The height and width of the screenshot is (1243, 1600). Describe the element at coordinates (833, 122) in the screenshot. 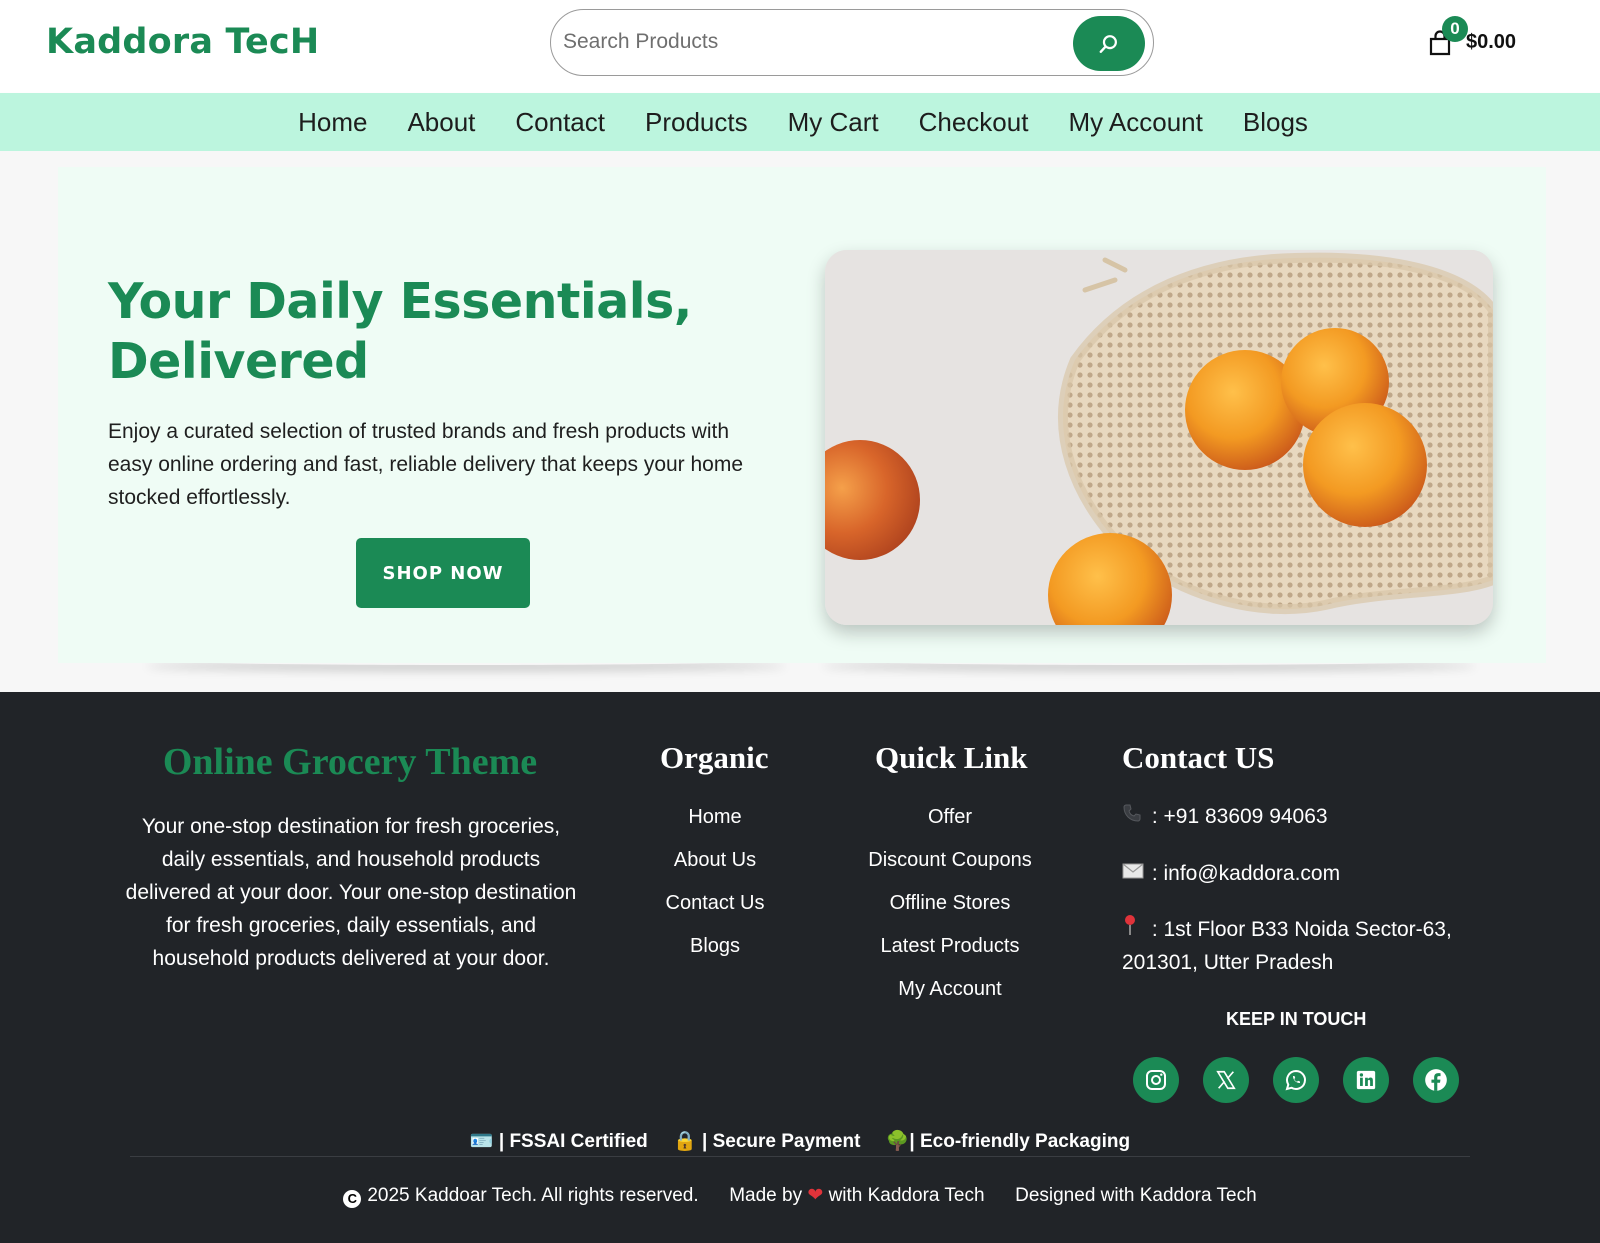

I see `nav-my-cart: My Cart` at that location.